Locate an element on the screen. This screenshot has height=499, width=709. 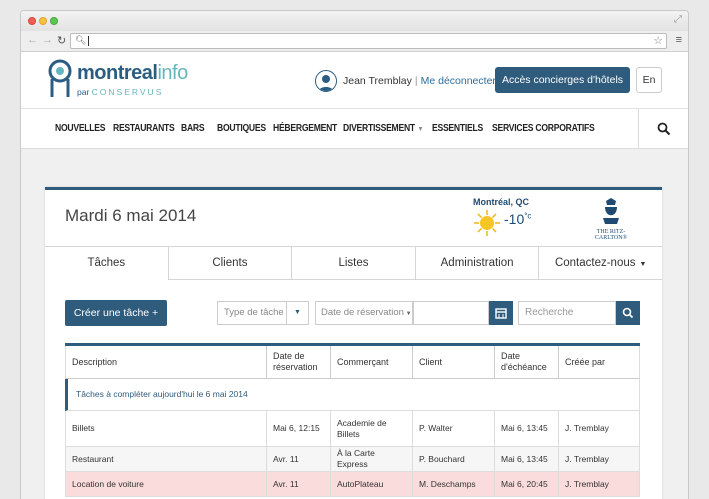
nav-item-restaurants: RESTAURANTS is located at coordinates (144, 128).